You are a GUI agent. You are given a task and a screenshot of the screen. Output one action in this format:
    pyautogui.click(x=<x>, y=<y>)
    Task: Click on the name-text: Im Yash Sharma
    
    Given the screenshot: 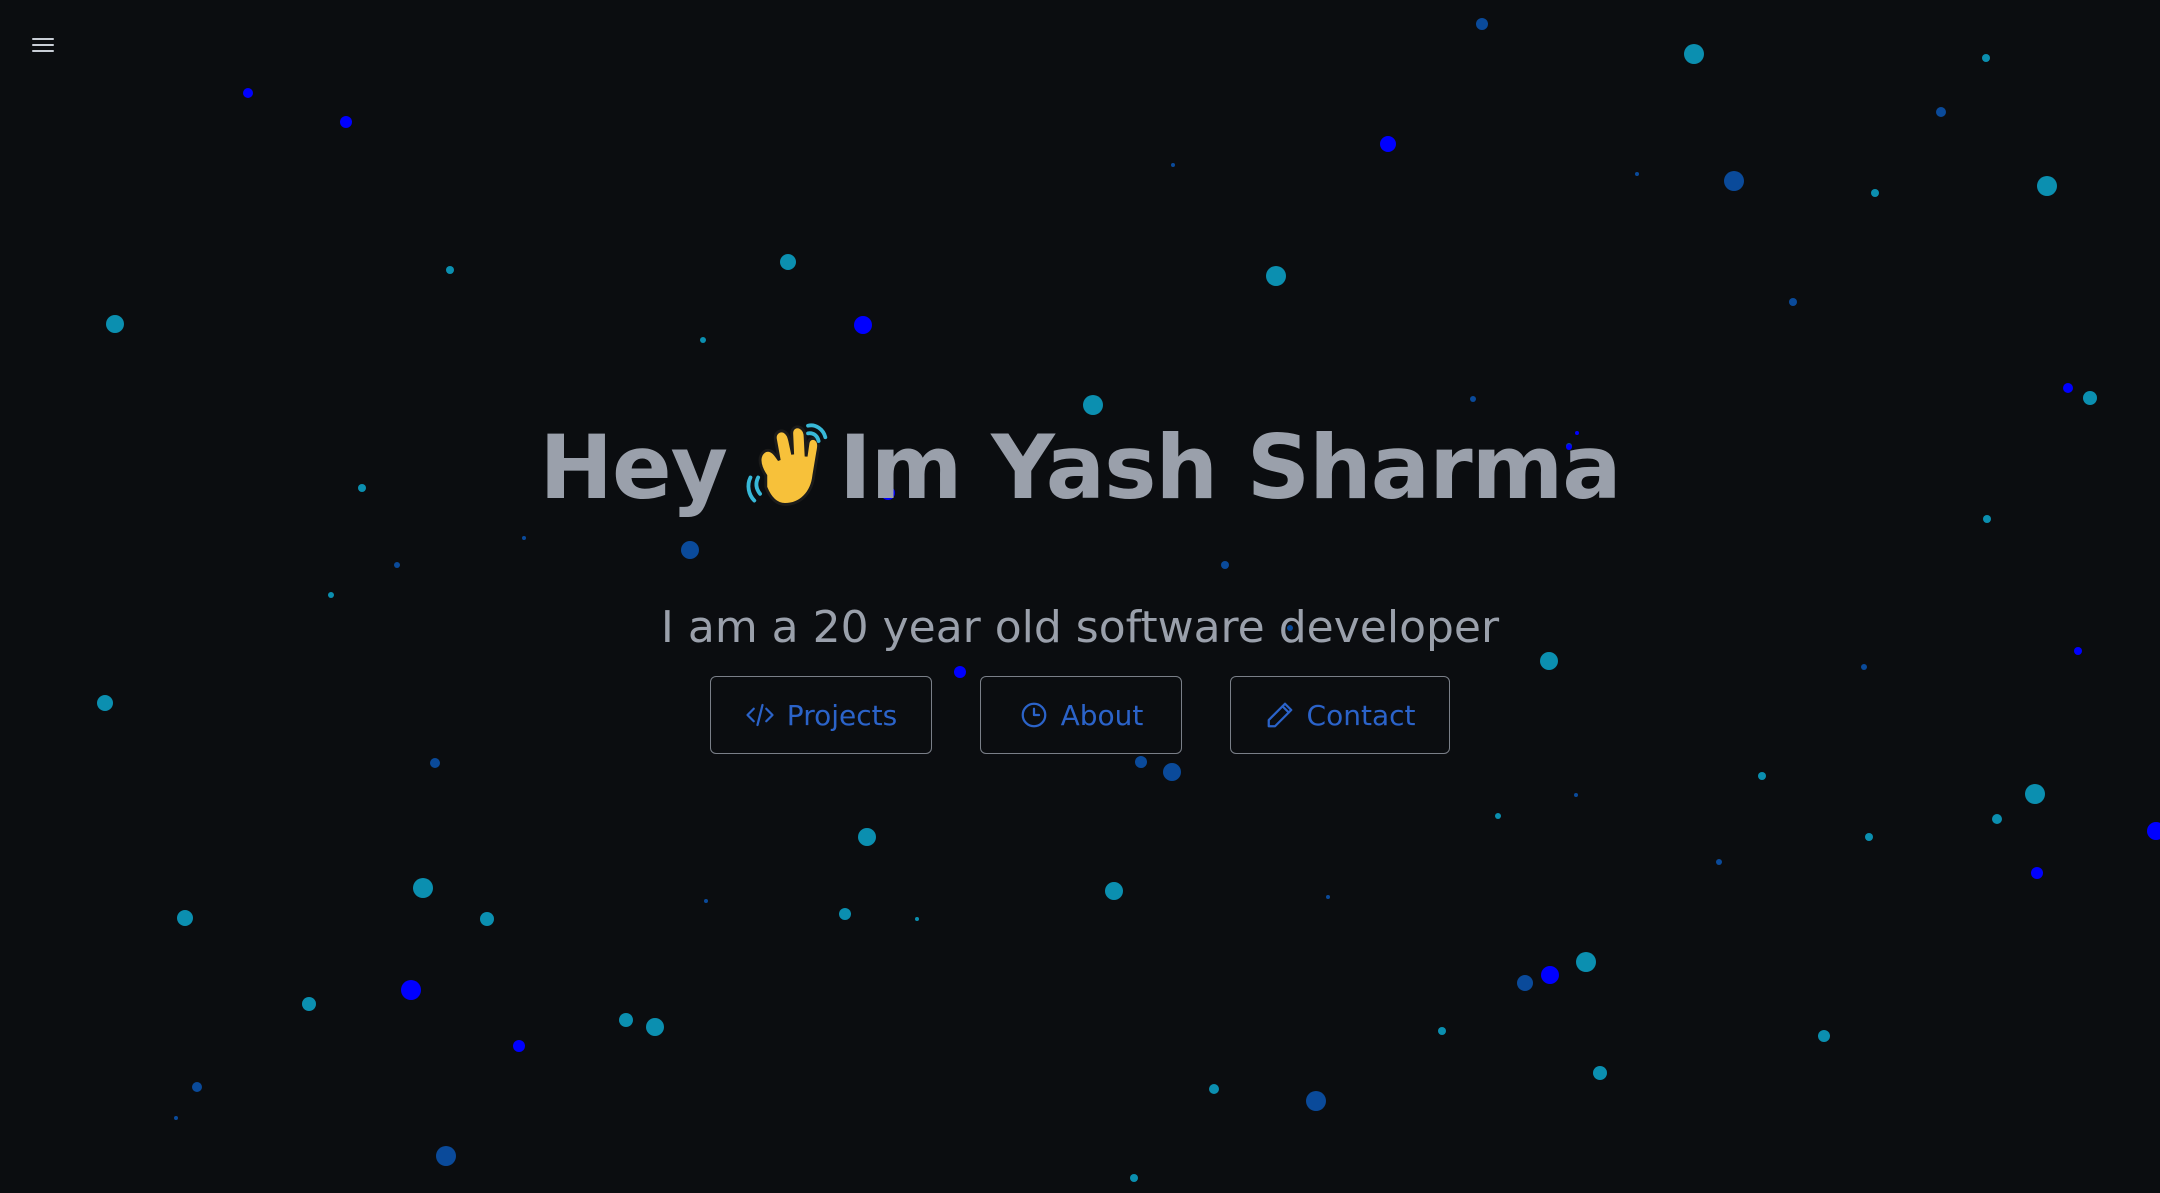 What is the action you would take?
    pyautogui.click(x=1230, y=467)
    